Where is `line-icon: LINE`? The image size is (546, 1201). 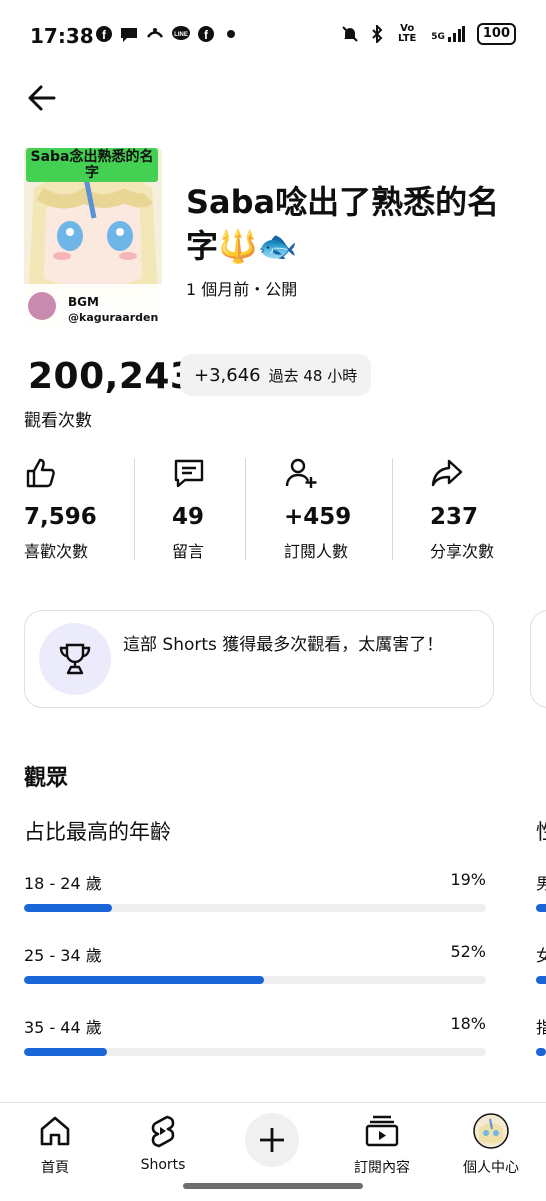
line-icon: LINE is located at coordinates (181, 33).